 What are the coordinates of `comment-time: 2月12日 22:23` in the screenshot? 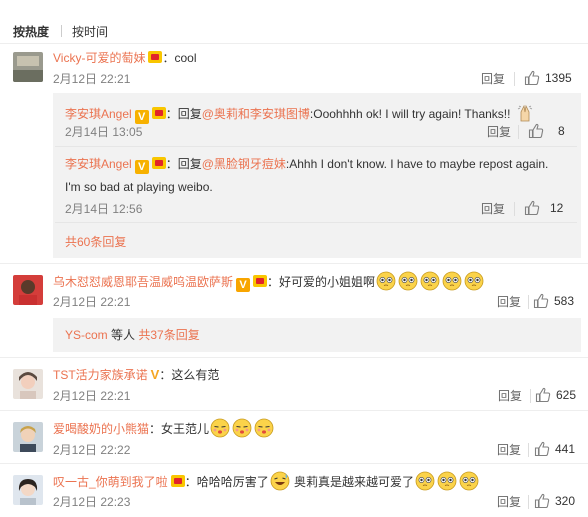 It's located at (92, 502).